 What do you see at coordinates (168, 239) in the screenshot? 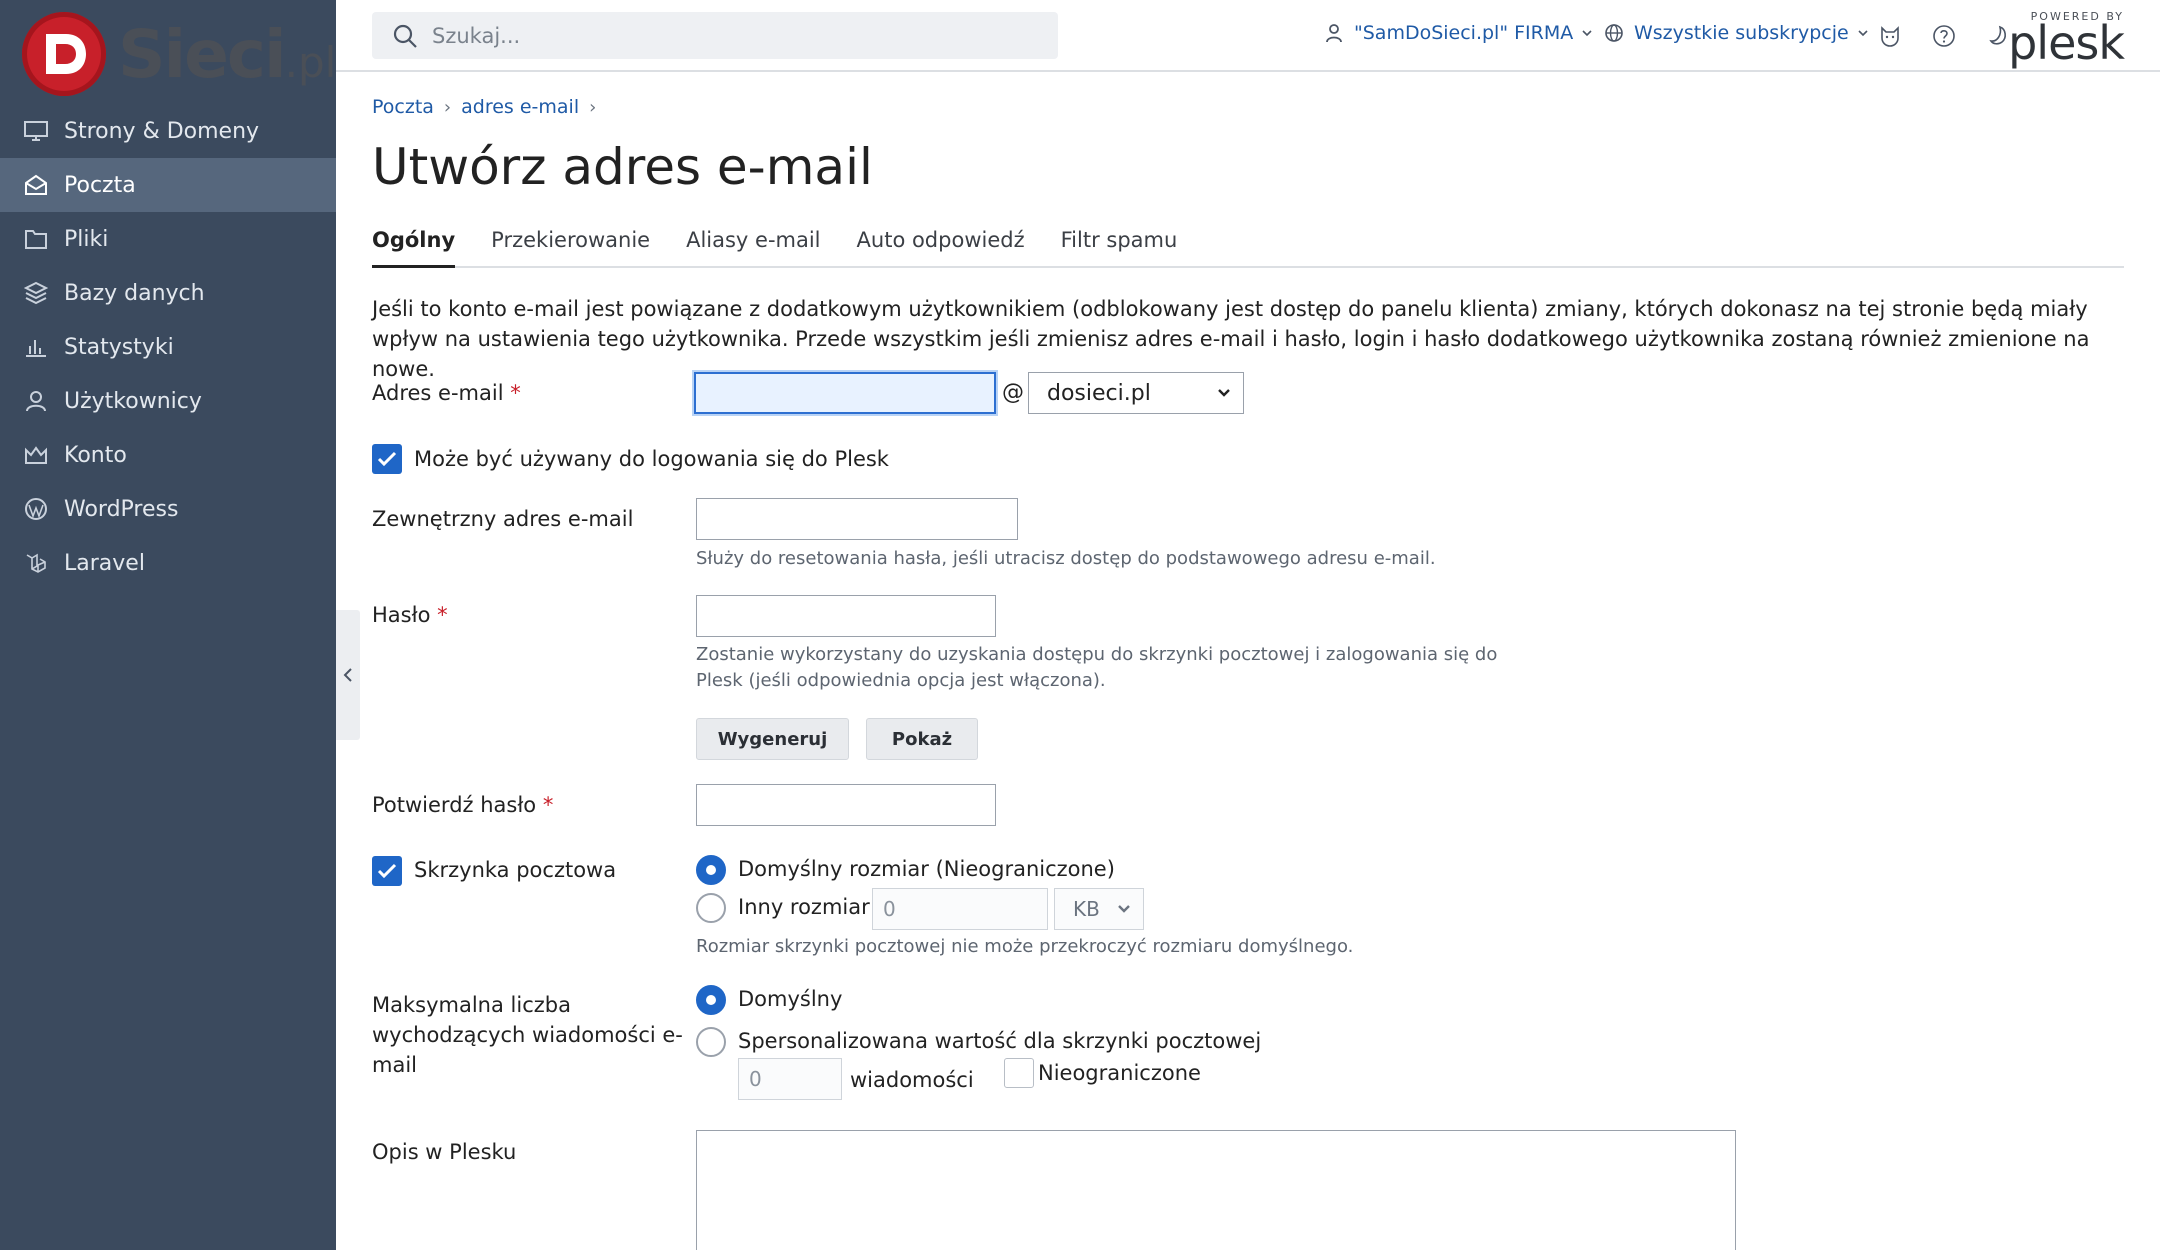
I see `sidebar-item-pliki: Pliki` at bounding box center [168, 239].